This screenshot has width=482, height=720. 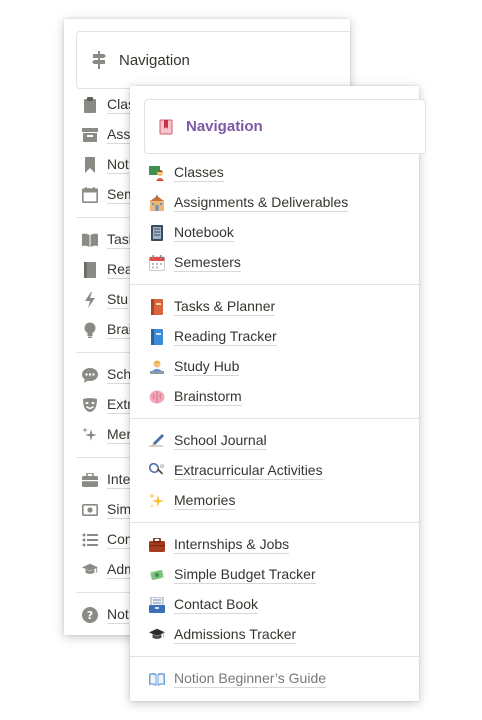 What do you see at coordinates (207, 263) in the screenshot?
I see `nav-item-label: Semesters` at bounding box center [207, 263].